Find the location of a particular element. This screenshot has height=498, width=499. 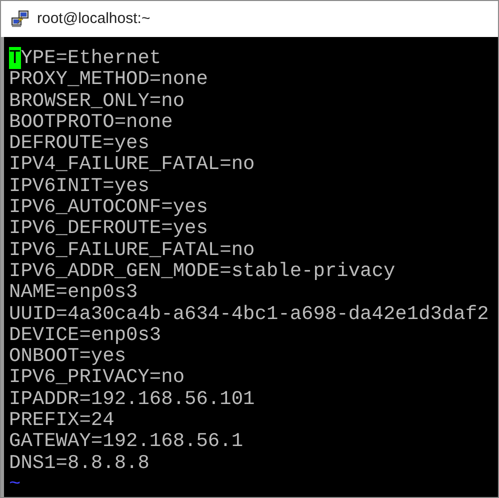

text-line: NAME=enp0s3 is located at coordinates (73, 293).